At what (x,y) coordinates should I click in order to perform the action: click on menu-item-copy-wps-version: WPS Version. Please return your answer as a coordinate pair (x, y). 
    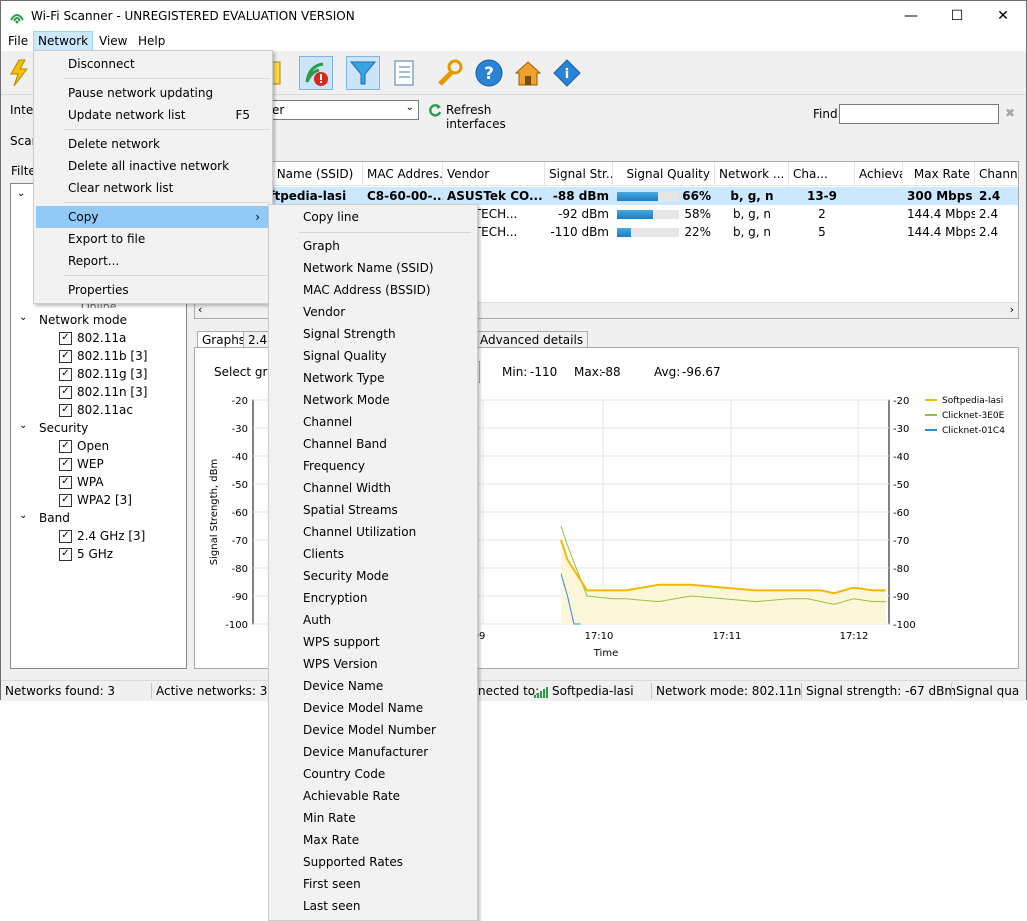
    Looking at the image, I should click on (373, 664).